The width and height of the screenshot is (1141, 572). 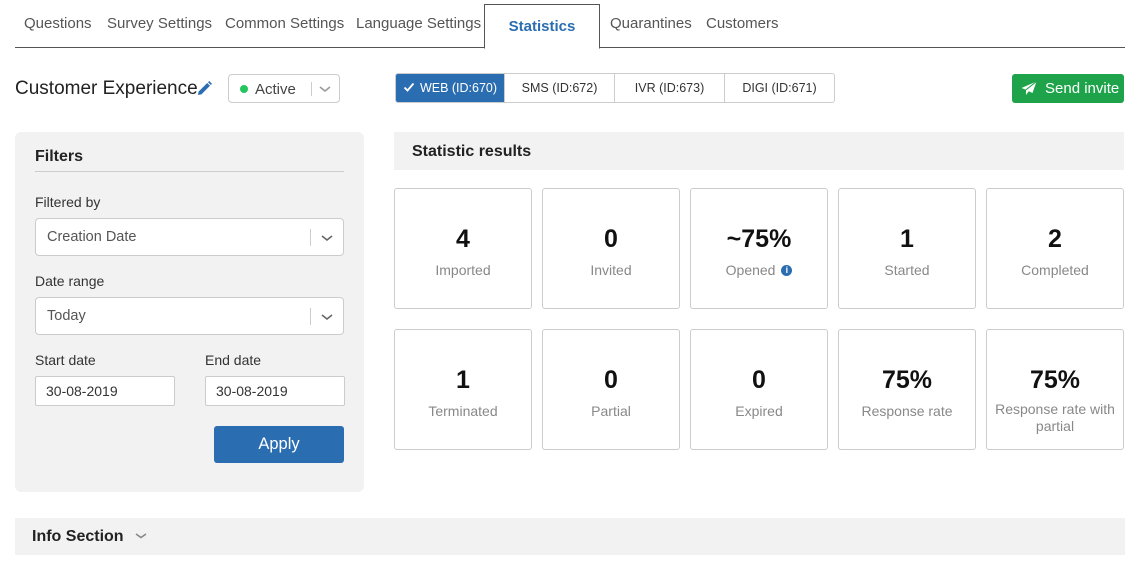 I want to click on start-date-label: Start date, so click(x=65, y=360).